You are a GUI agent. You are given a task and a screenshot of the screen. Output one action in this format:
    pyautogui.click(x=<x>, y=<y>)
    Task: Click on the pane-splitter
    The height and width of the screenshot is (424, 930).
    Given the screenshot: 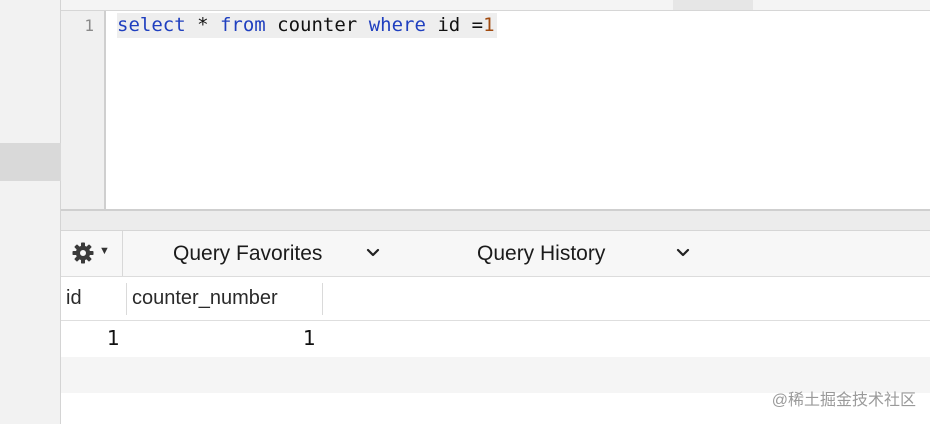 What is the action you would take?
    pyautogui.click(x=495, y=220)
    